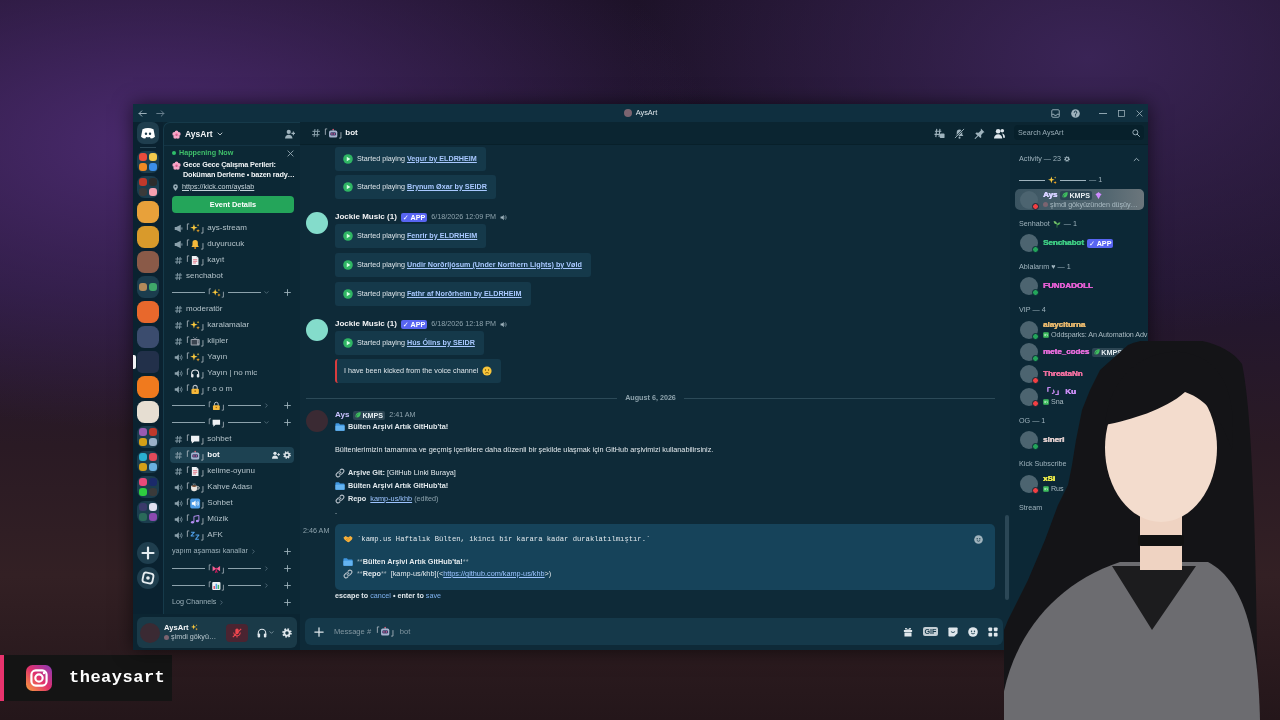  I want to click on channel-item: Yayın | no mic, so click(232, 373).